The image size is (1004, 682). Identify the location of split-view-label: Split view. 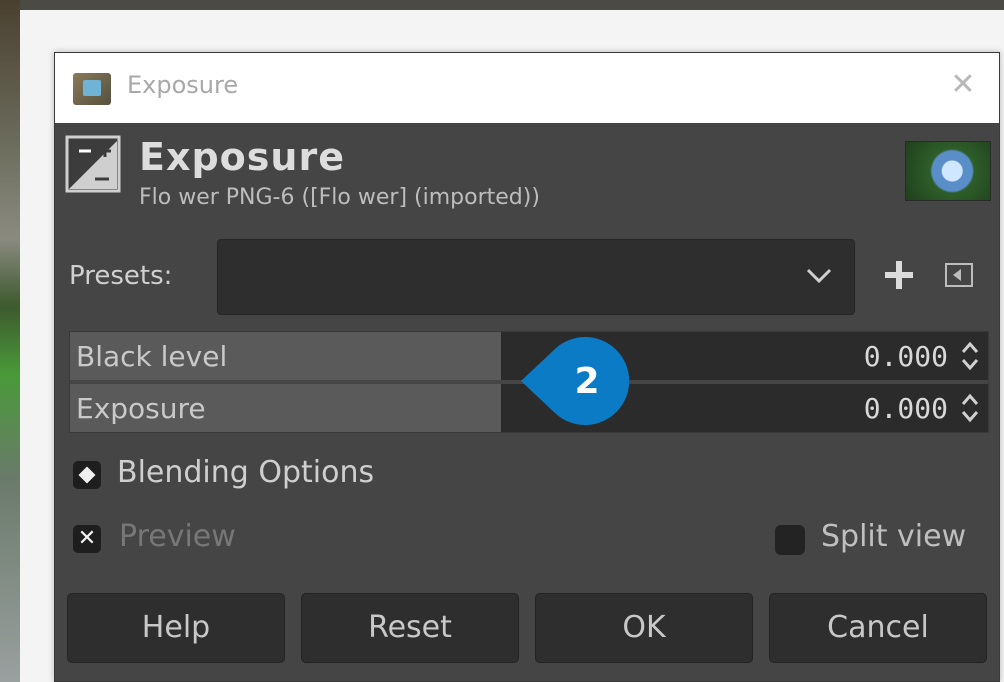
(894, 536).